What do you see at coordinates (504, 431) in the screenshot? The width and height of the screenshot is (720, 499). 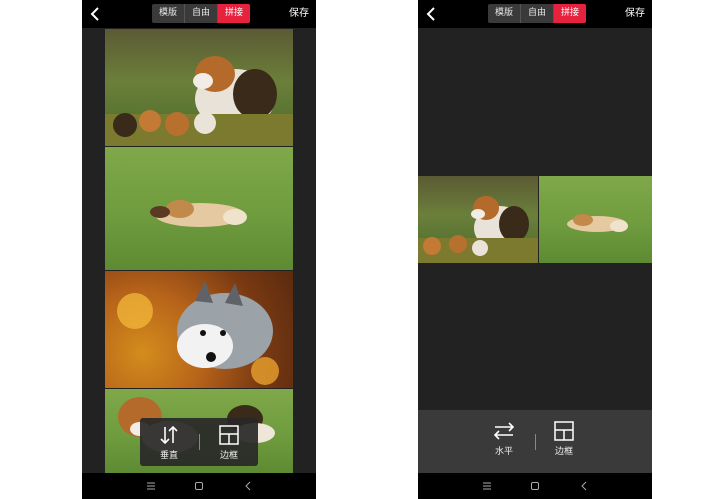 I see `horizontal-swap-icon` at bounding box center [504, 431].